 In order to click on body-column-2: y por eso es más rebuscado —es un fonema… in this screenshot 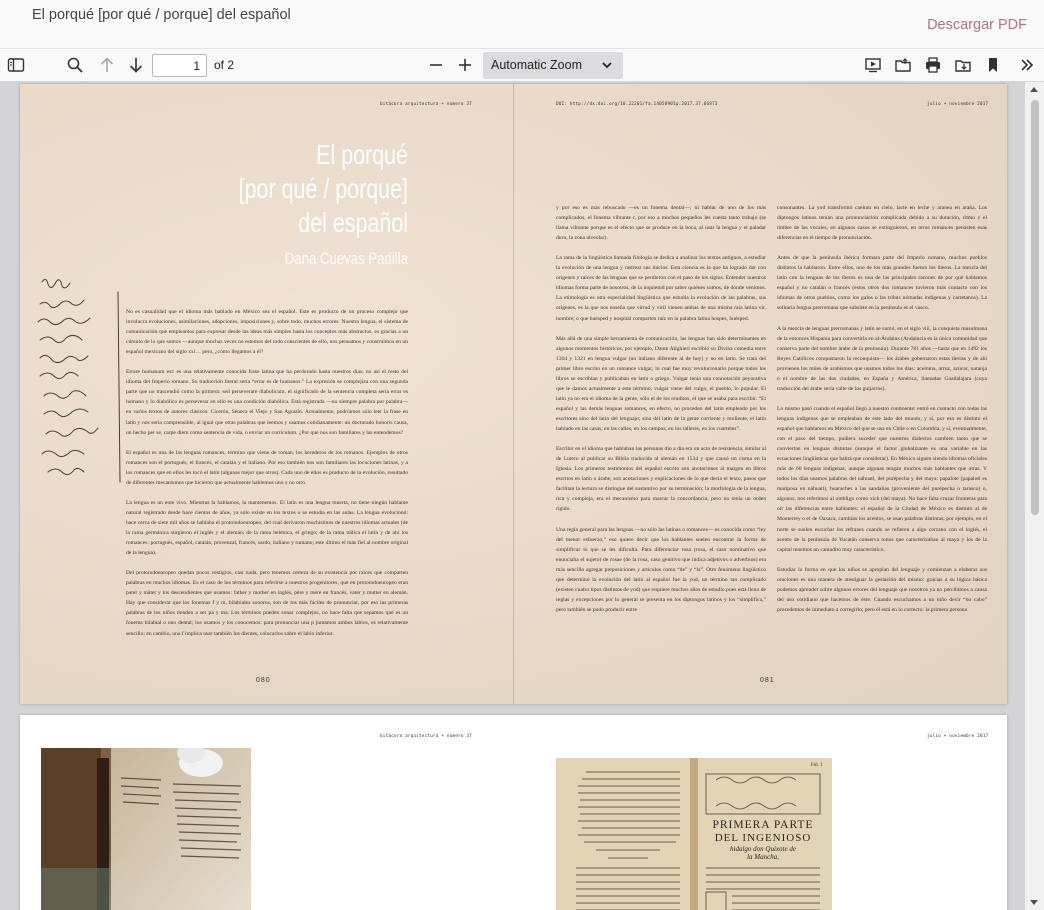, I will do `click(661, 409)`.